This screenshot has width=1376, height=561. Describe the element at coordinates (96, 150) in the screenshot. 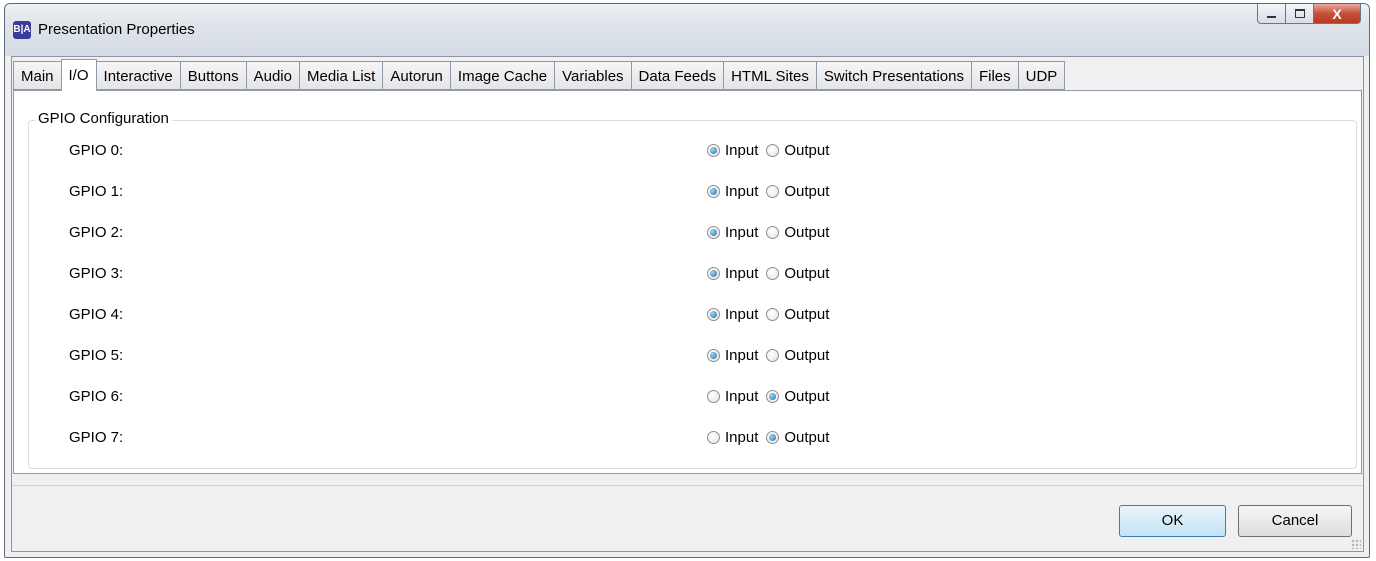

I see `gpio-label: GPIO 0:` at that location.